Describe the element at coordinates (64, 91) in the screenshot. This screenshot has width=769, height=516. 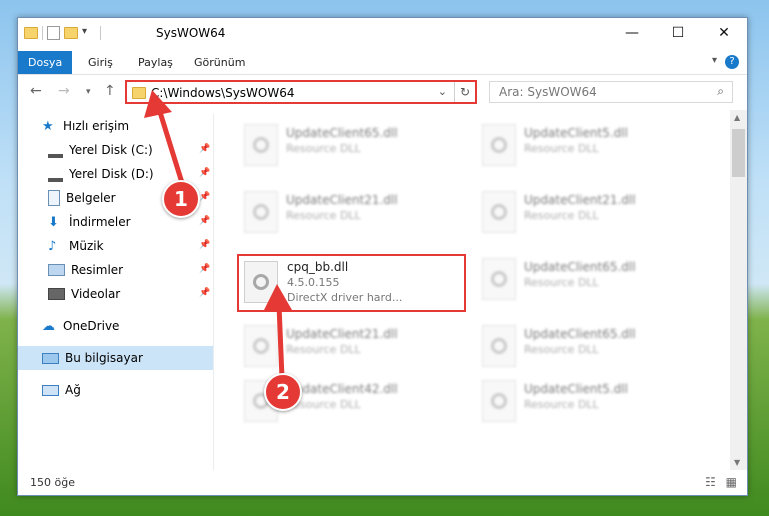
I see `forward-arrow-icon: →` at that location.